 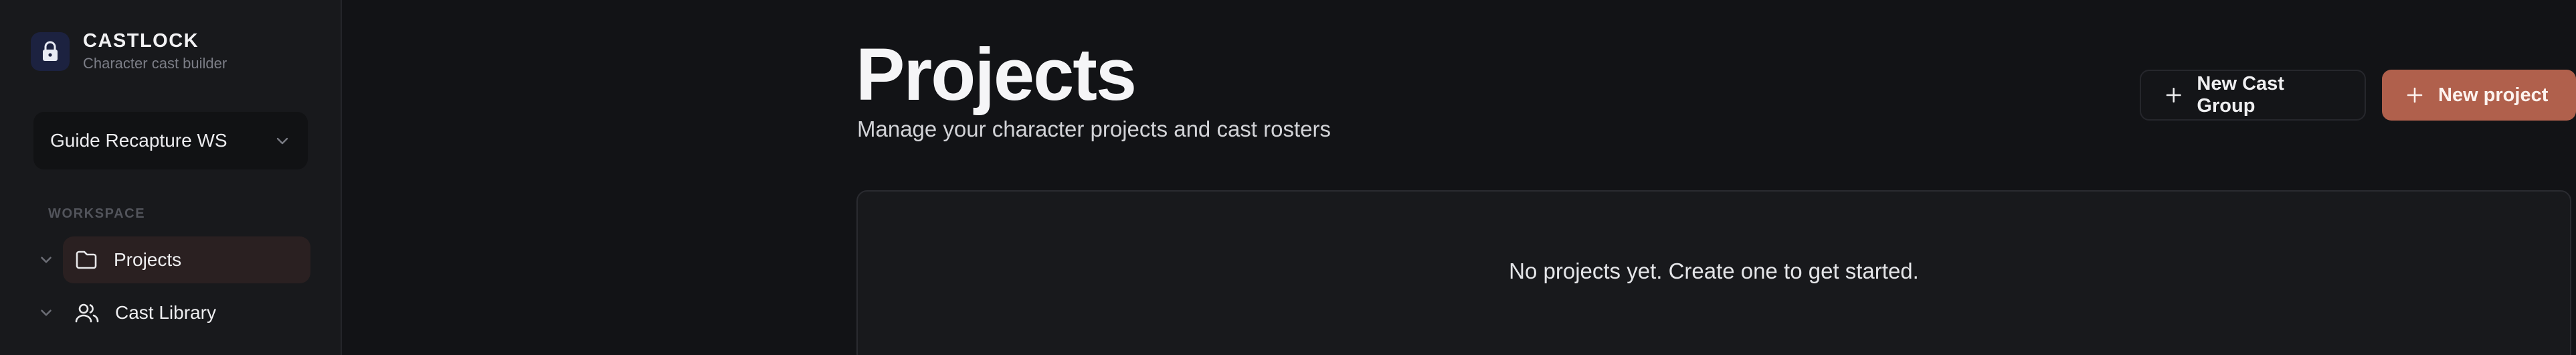 I want to click on new-project-label: New project, so click(x=2493, y=95).